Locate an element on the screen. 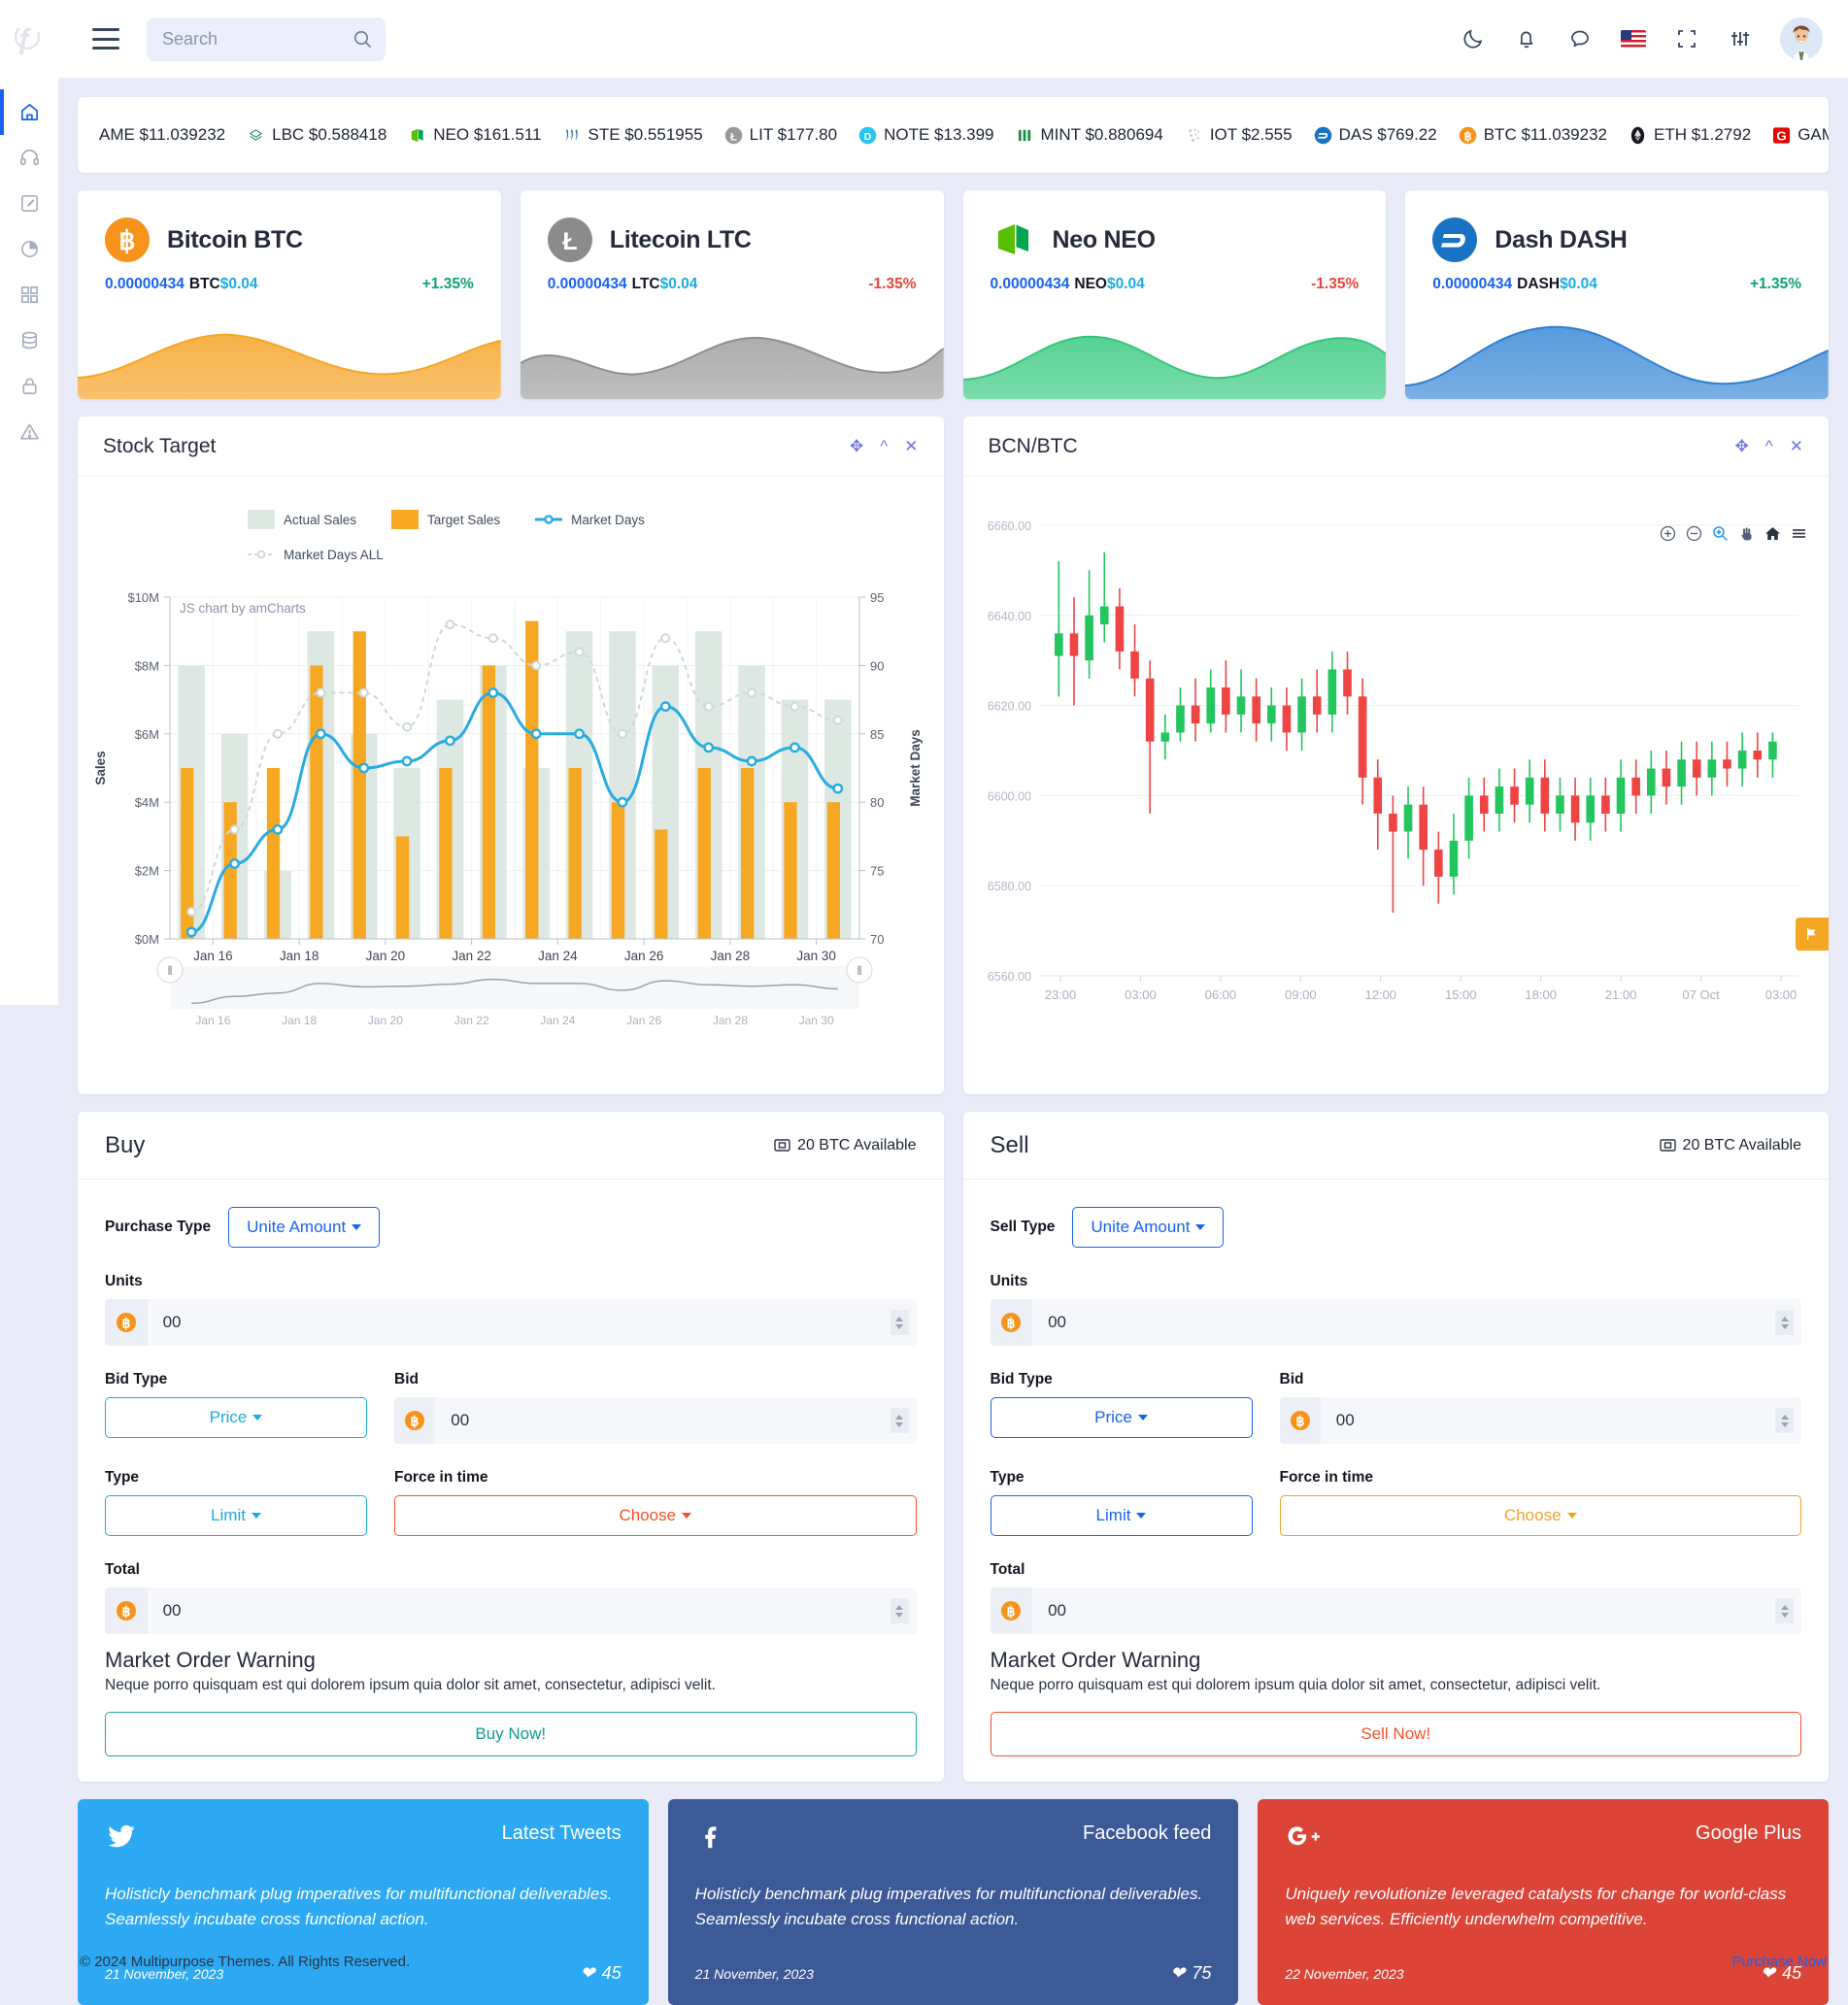 This screenshot has height=2005, width=1848. home-icon is located at coordinates (1772, 536).